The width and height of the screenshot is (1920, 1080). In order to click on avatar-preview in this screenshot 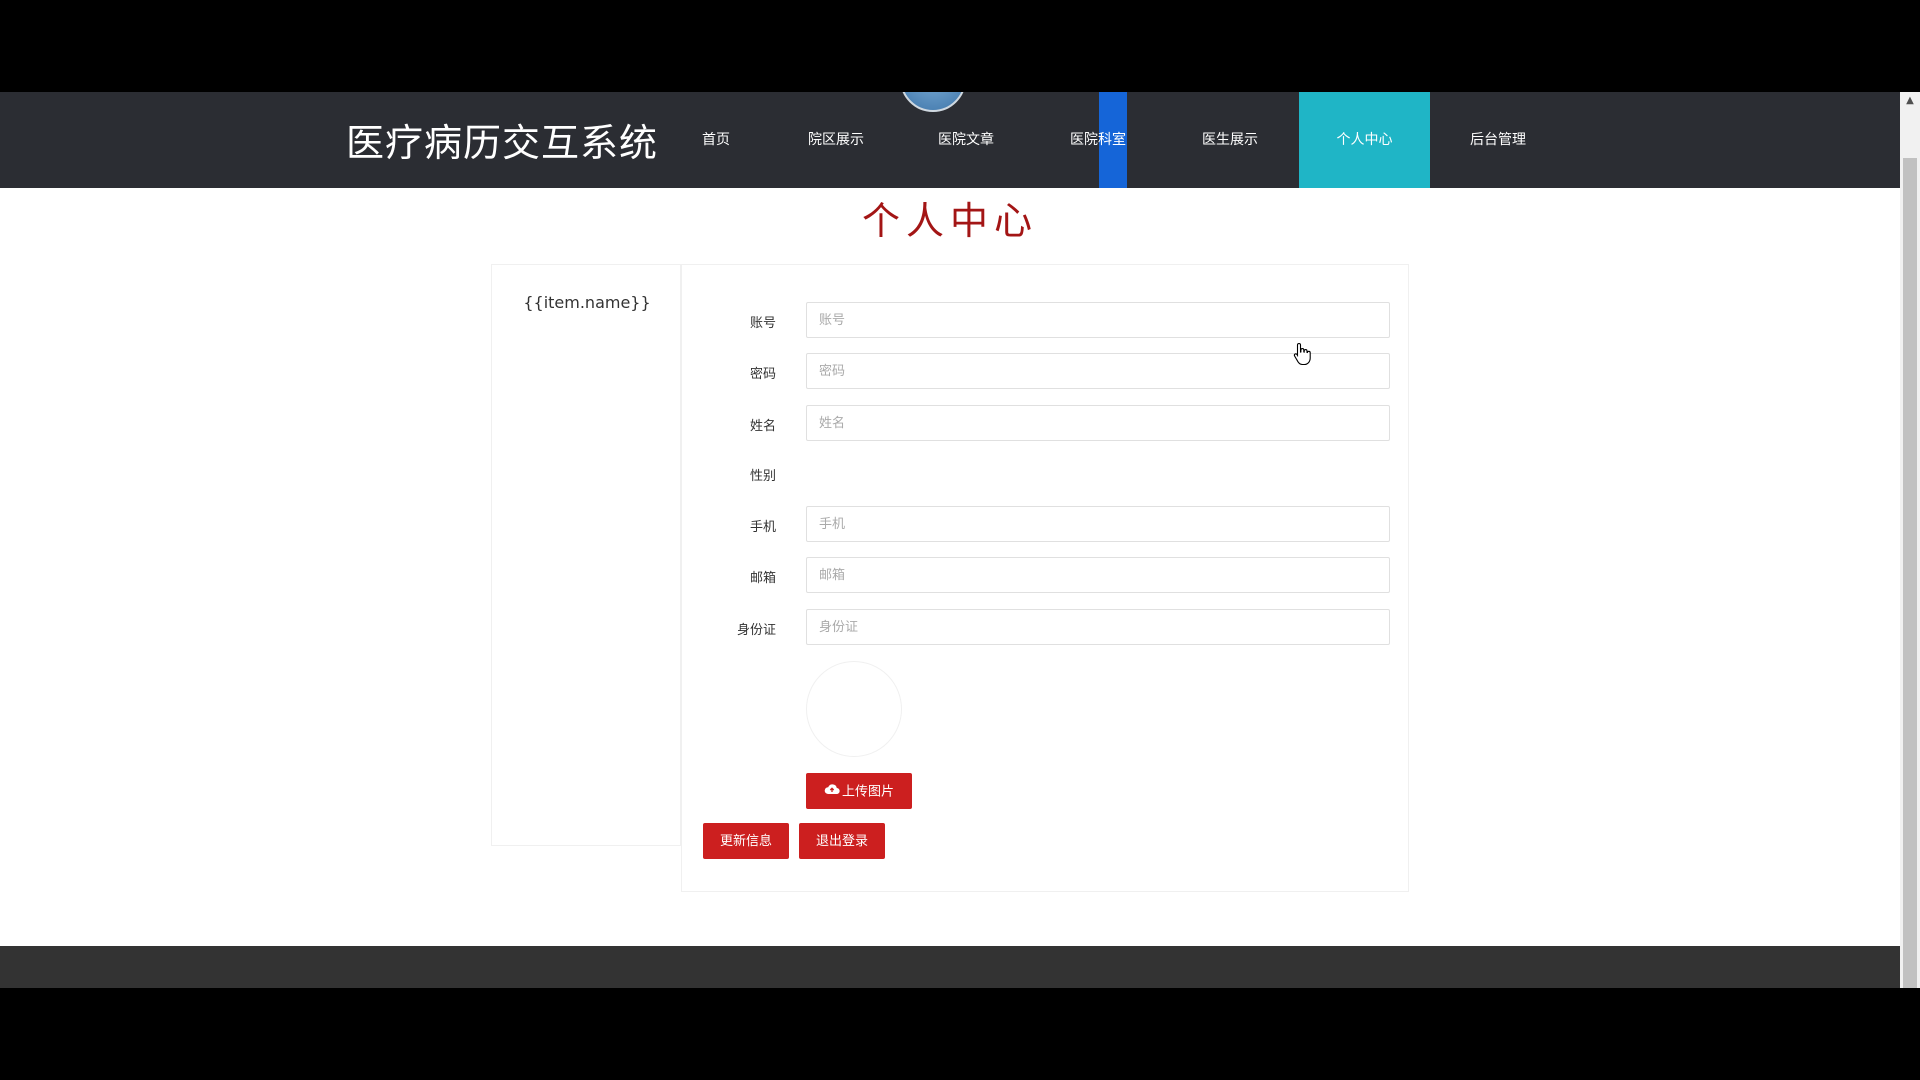, I will do `click(854, 709)`.